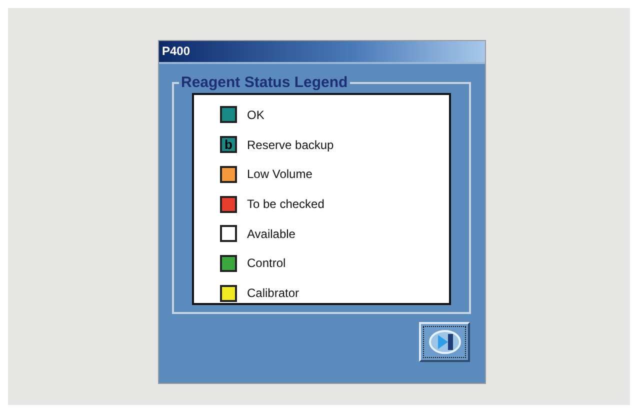 The height and width of the screenshot is (412, 637). What do you see at coordinates (279, 174) in the screenshot?
I see `legend-label: Low Volume` at bounding box center [279, 174].